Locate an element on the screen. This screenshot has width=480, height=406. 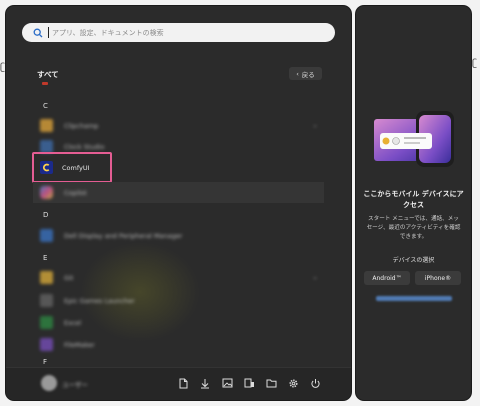
excel-icon is located at coordinates (46, 322).